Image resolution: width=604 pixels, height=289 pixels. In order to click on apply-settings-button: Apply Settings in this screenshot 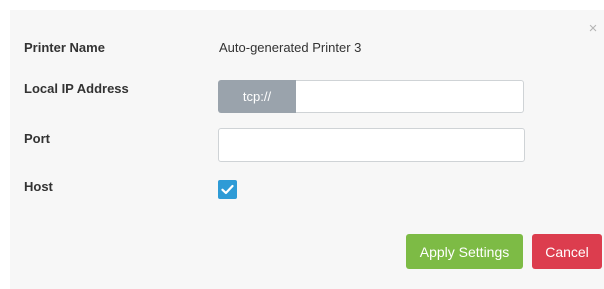, I will do `click(464, 251)`.